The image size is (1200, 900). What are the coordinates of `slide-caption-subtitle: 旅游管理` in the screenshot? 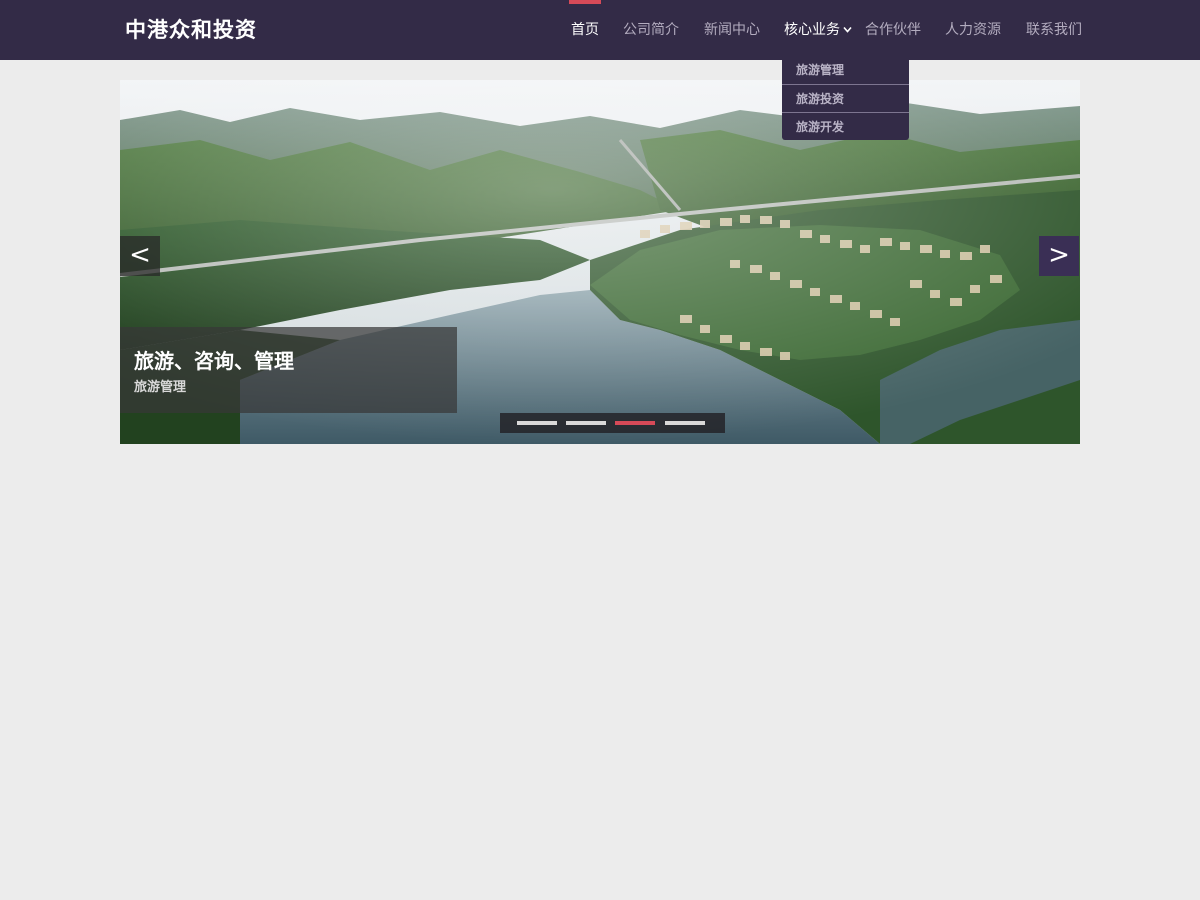 It's located at (160, 387).